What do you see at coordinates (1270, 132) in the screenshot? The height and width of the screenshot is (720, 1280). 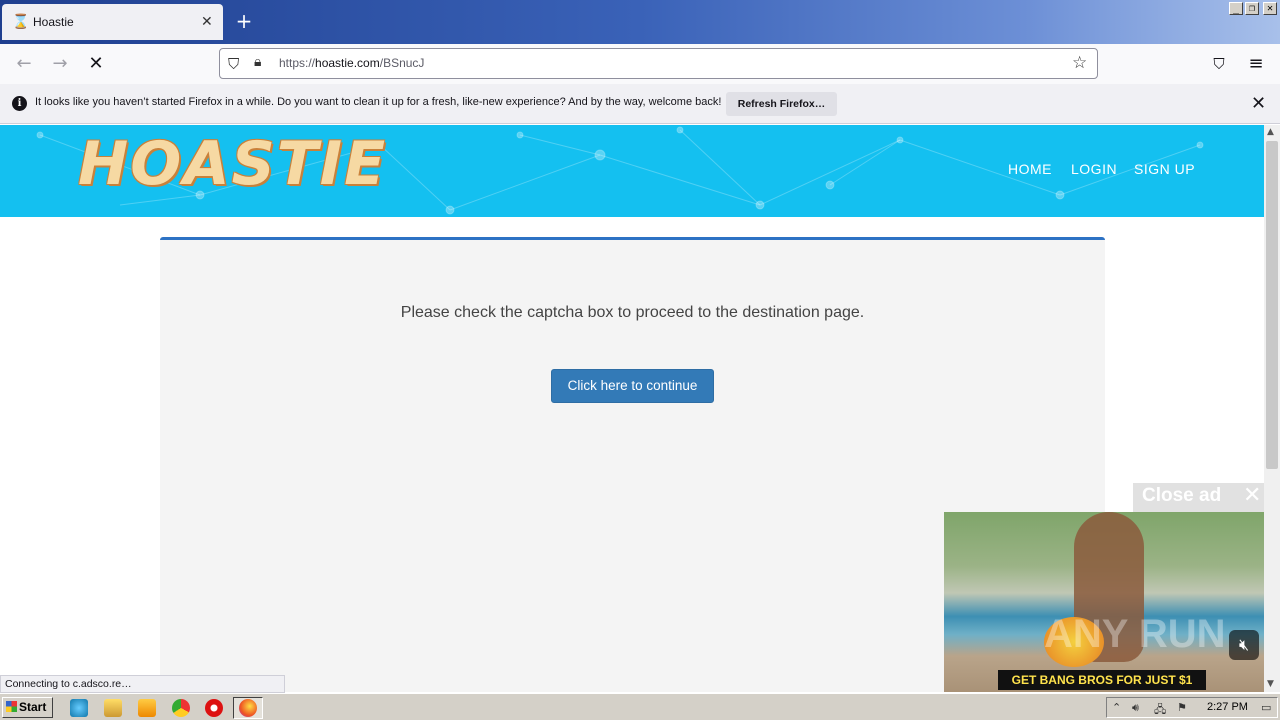 I see `scroll-up-icon: ▲` at bounding box center [1270, 132].